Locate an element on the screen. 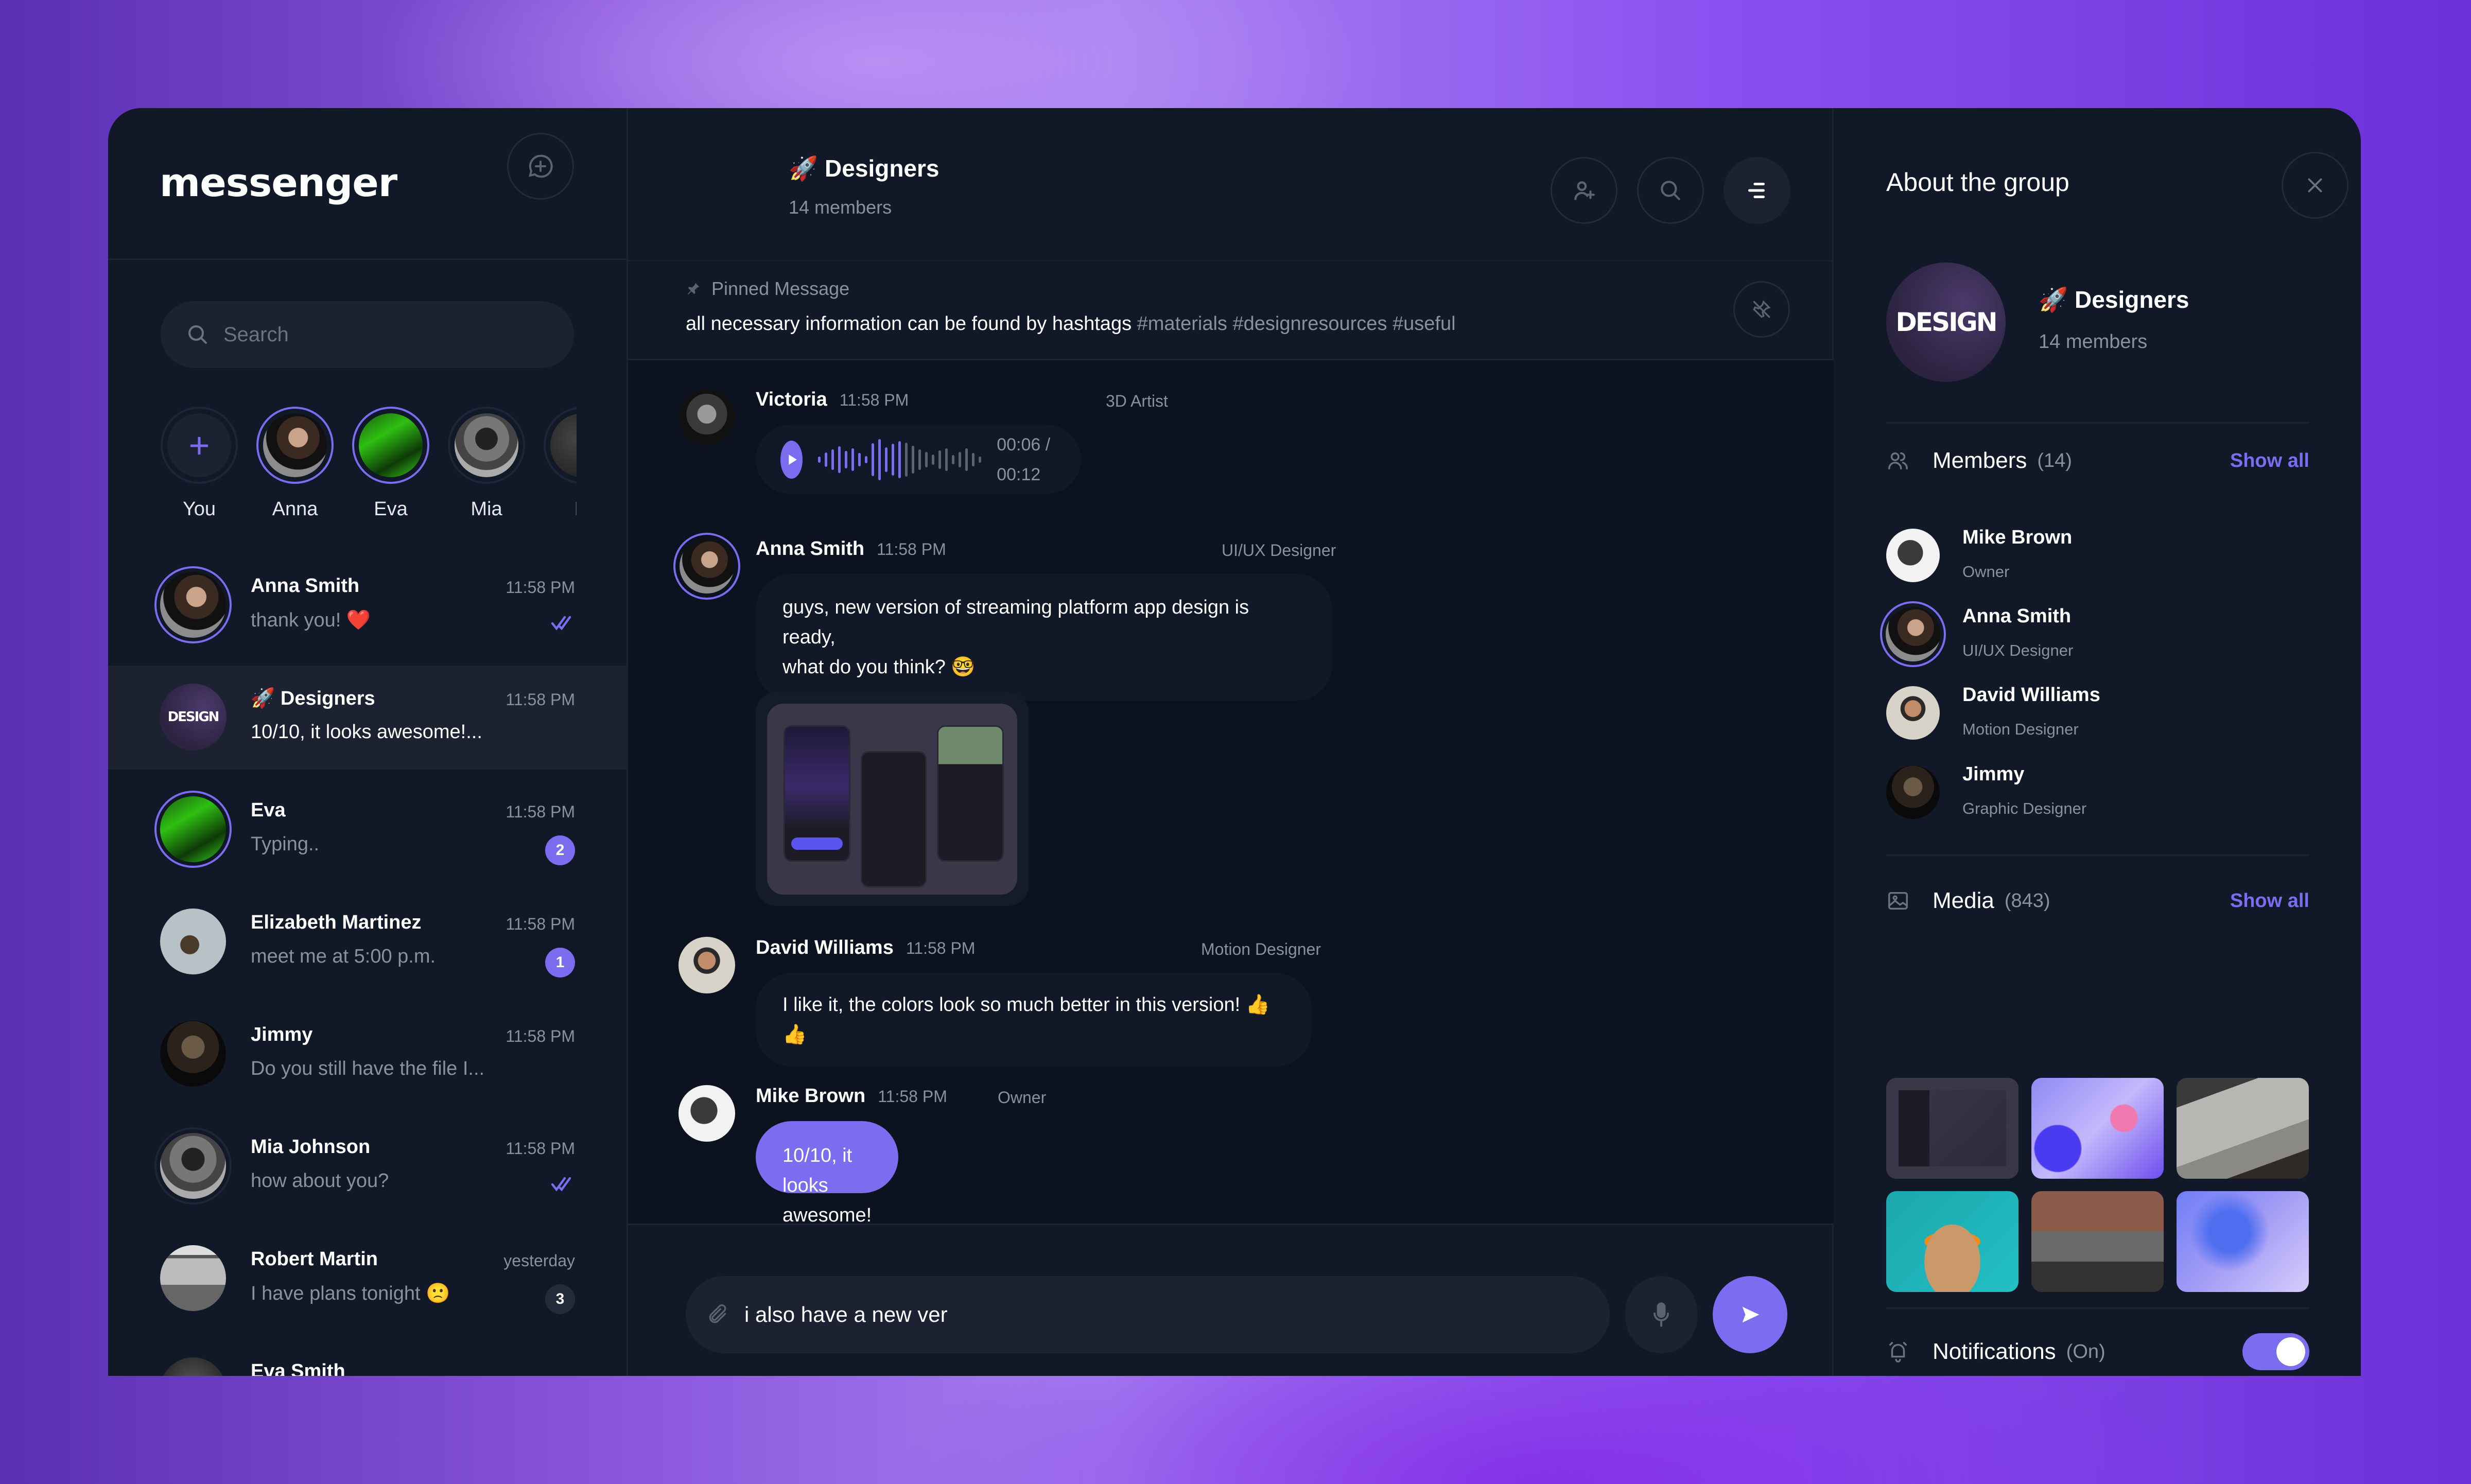 The image size is (2471, 1484). story-label: You is located at coordinates (199, 509).